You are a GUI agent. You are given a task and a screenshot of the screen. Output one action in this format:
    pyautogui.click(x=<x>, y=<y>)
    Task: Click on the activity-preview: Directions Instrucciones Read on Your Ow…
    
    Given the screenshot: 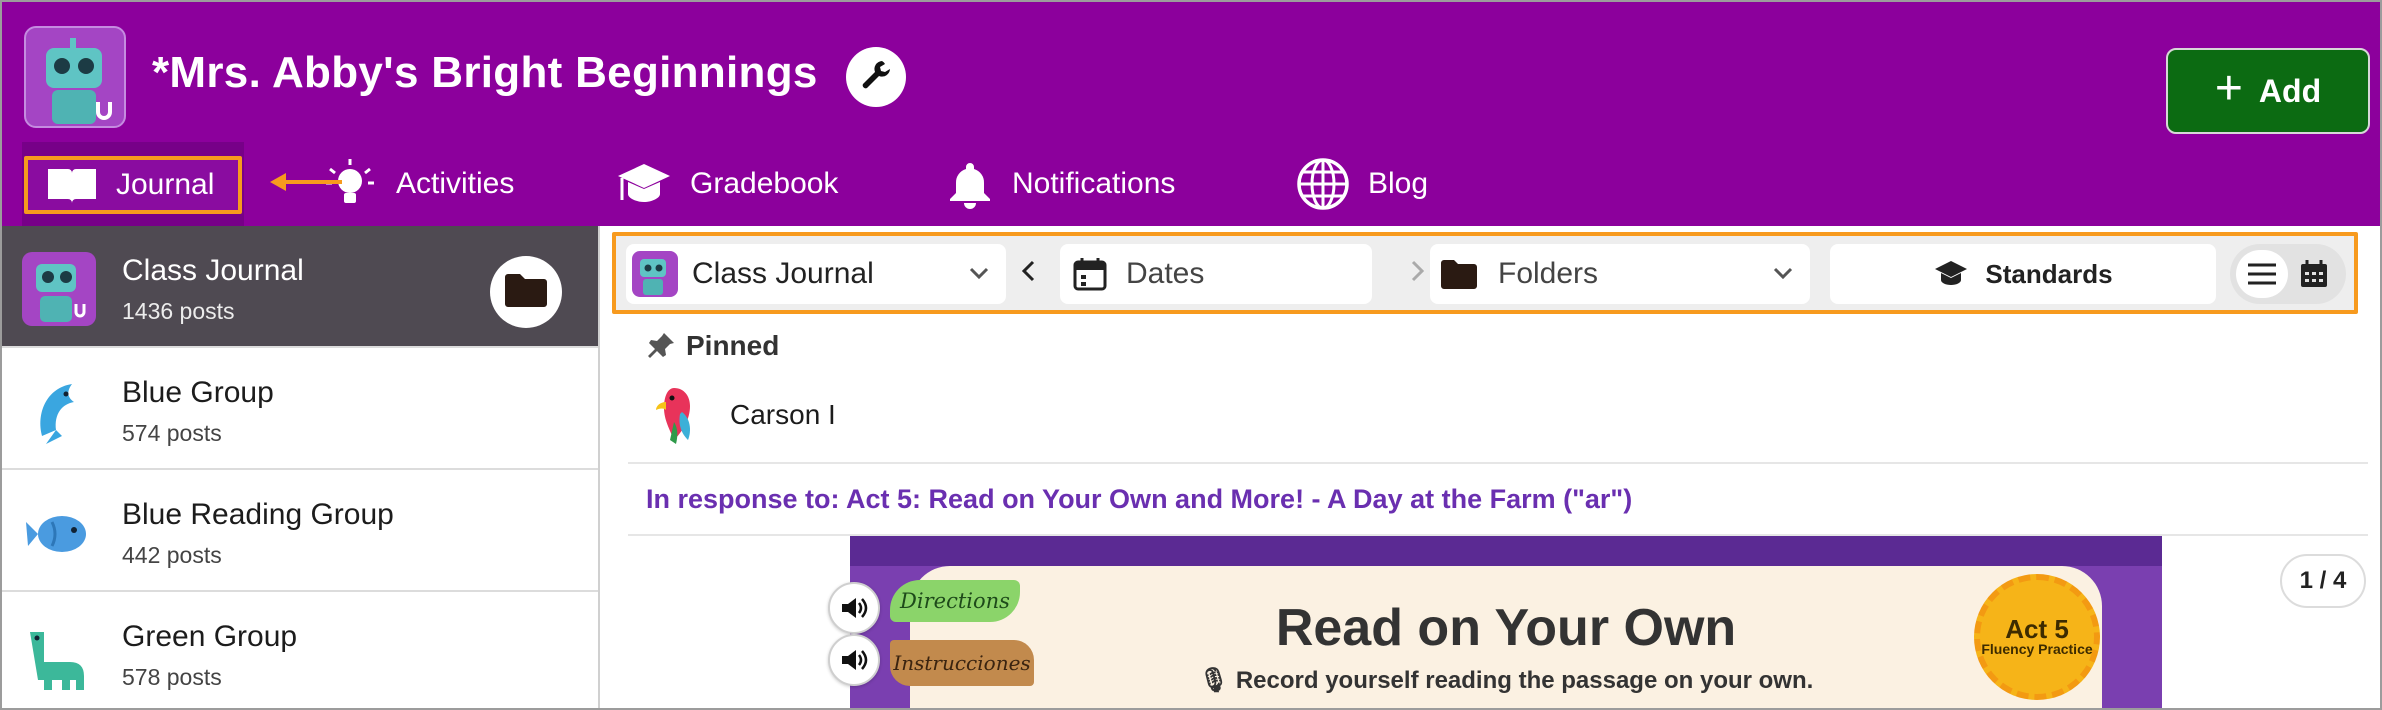 What is the action you would take?
    pyautogui.click(x=1506, y=622)
    